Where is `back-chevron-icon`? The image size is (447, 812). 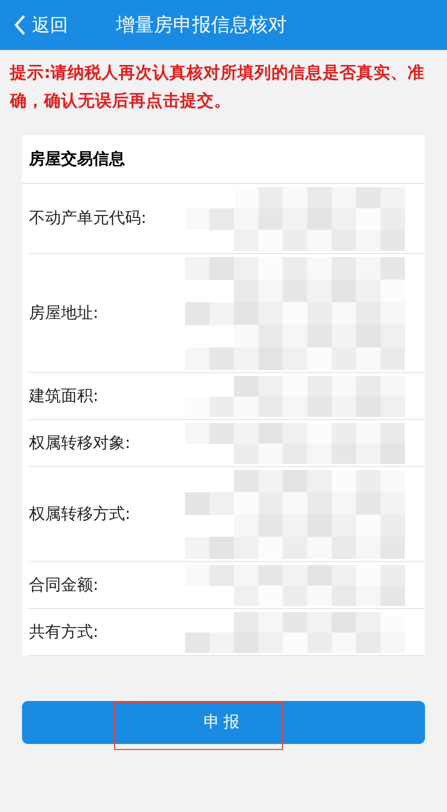
back-chevron-icon is located at coordinates (20, 25).